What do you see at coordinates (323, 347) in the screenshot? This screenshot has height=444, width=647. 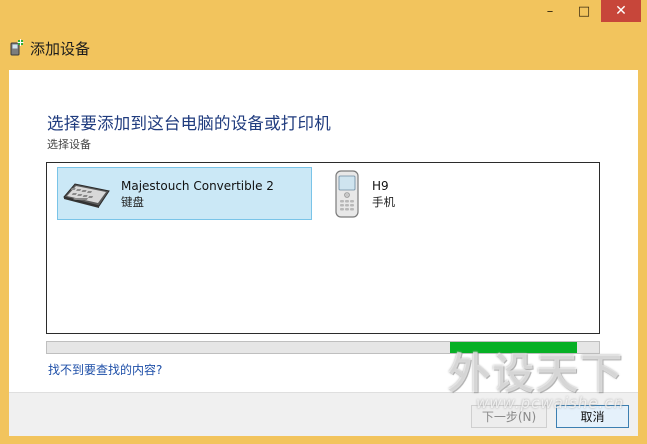 I see `search-progress-bar` at bounding box center [323, 347].